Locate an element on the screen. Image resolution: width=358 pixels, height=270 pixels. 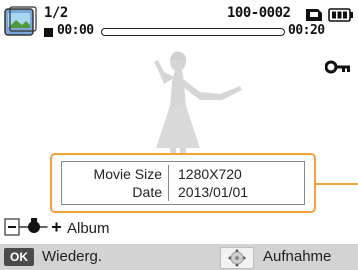
stop-icon is located at coordinates (48, 32).